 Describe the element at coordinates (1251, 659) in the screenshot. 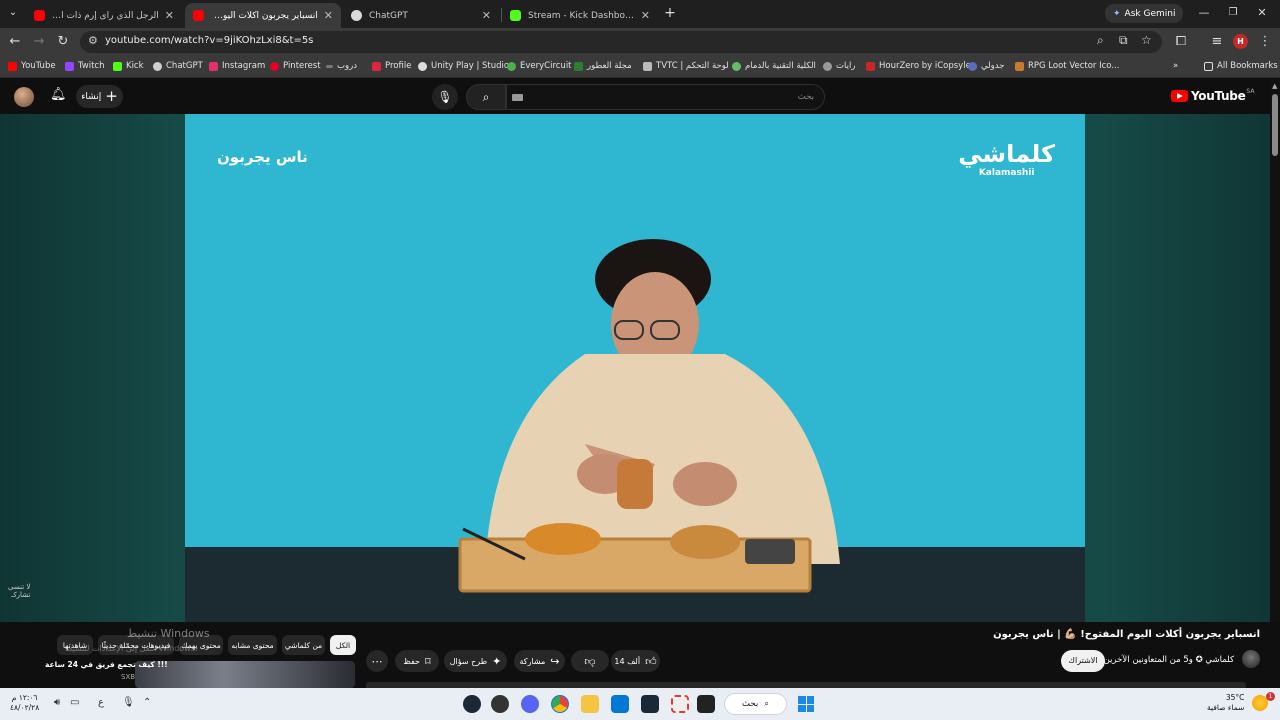

I see `channel-avatar` at that location.